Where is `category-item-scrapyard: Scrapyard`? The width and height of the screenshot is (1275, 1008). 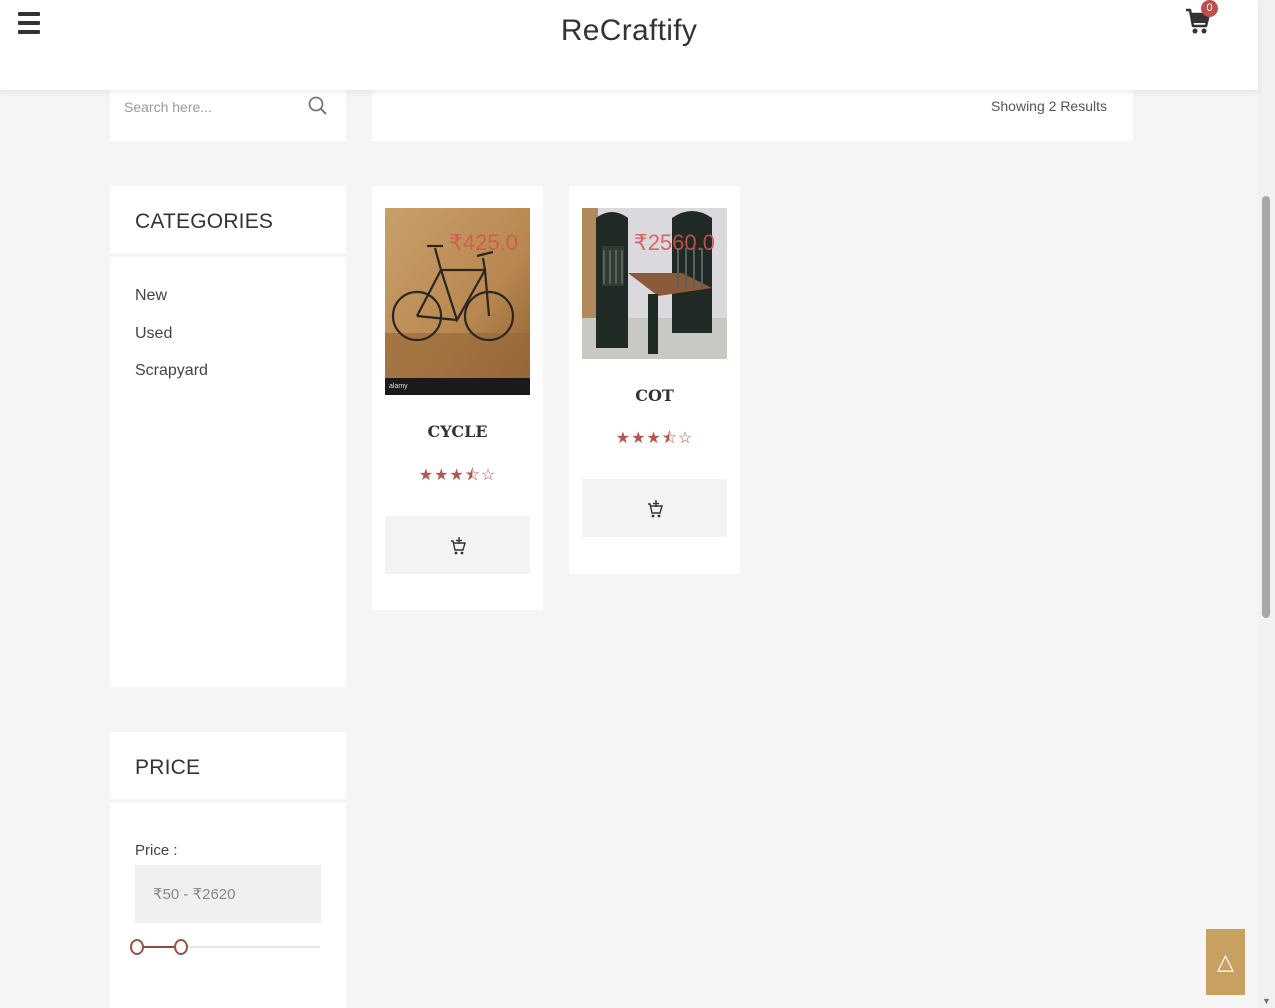 category-item-scrapyard: Scrapyard is located at coordinates (240, 381).